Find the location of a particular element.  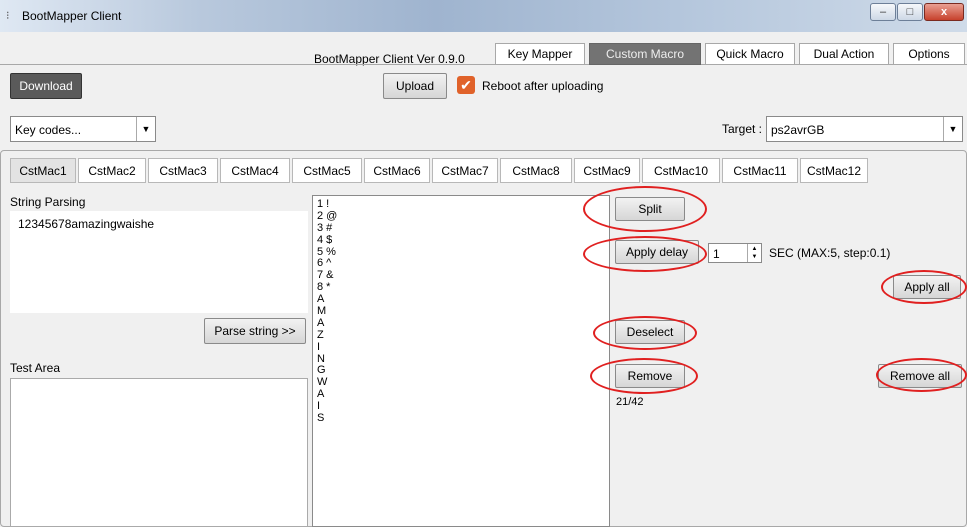

tab-dual-action: Dual Action is located at coordinates (844, 54).